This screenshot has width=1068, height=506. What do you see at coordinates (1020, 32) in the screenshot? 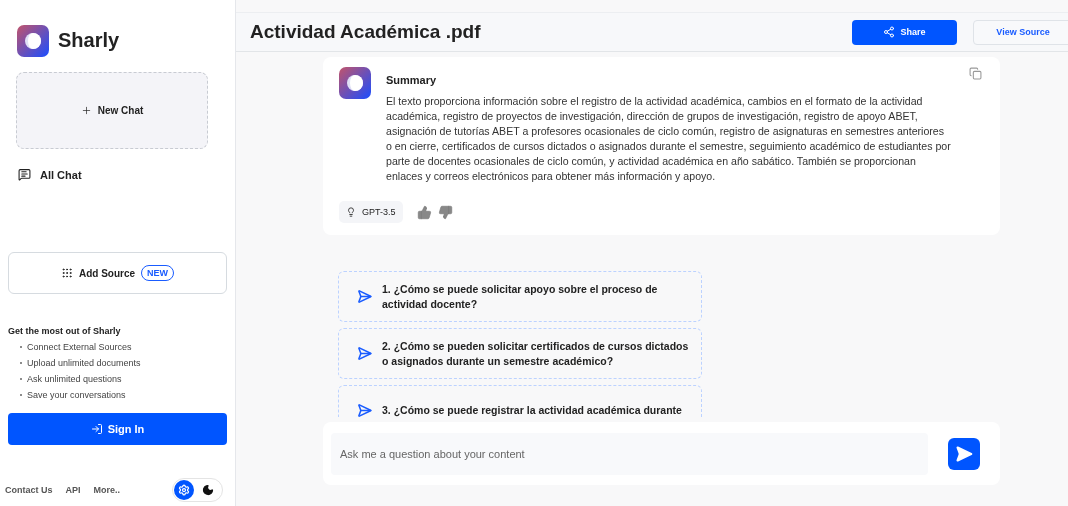
I see `view-source-button: View Source` at bounding box center [1020, 32].